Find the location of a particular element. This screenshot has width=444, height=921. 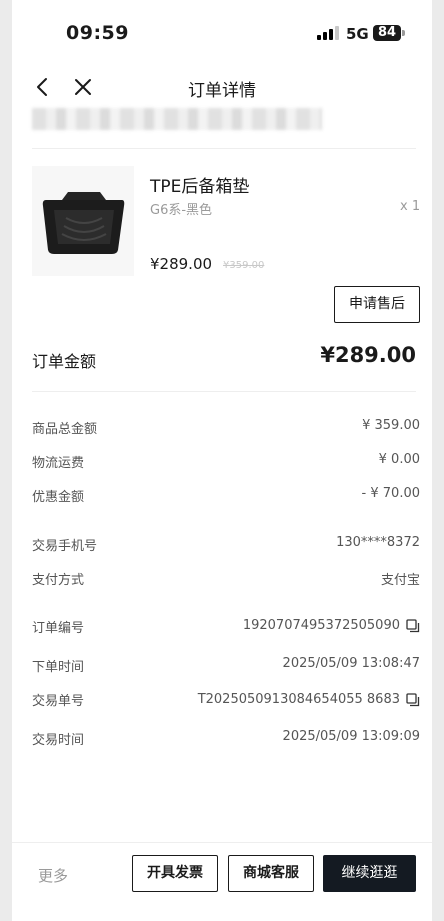

trade-number-label: 交易单号 is located at coordinates (58, 701).